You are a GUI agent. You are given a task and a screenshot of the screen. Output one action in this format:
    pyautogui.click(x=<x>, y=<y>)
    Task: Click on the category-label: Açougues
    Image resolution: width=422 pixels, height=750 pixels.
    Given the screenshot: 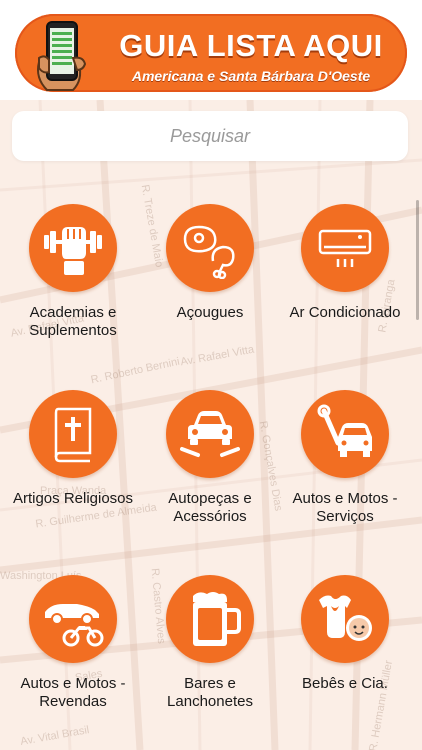 What is the action you would take?
    pyautogui.click(x=210, y=312)
    